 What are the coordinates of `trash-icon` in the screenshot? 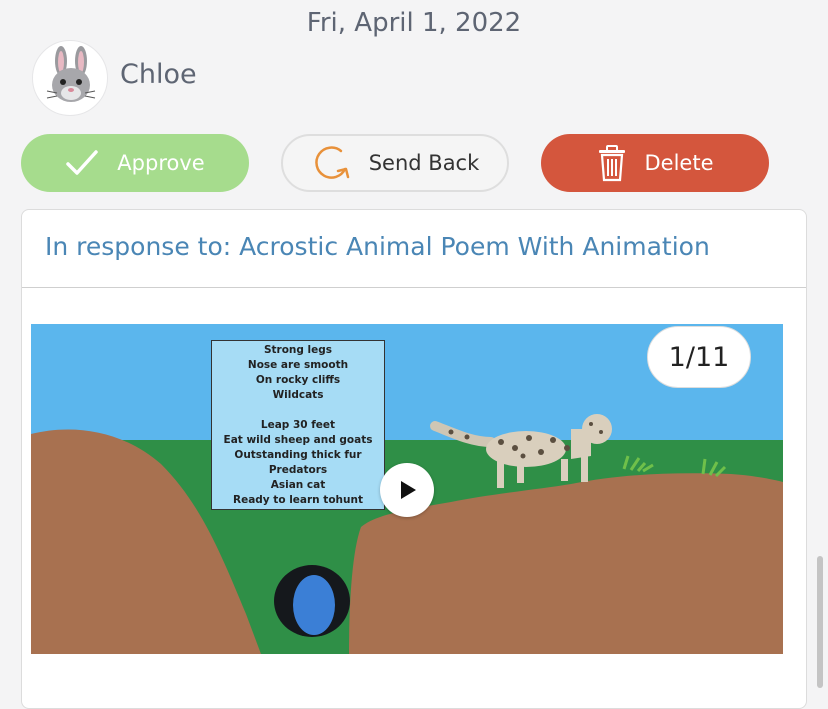 It's located at (612, 163).